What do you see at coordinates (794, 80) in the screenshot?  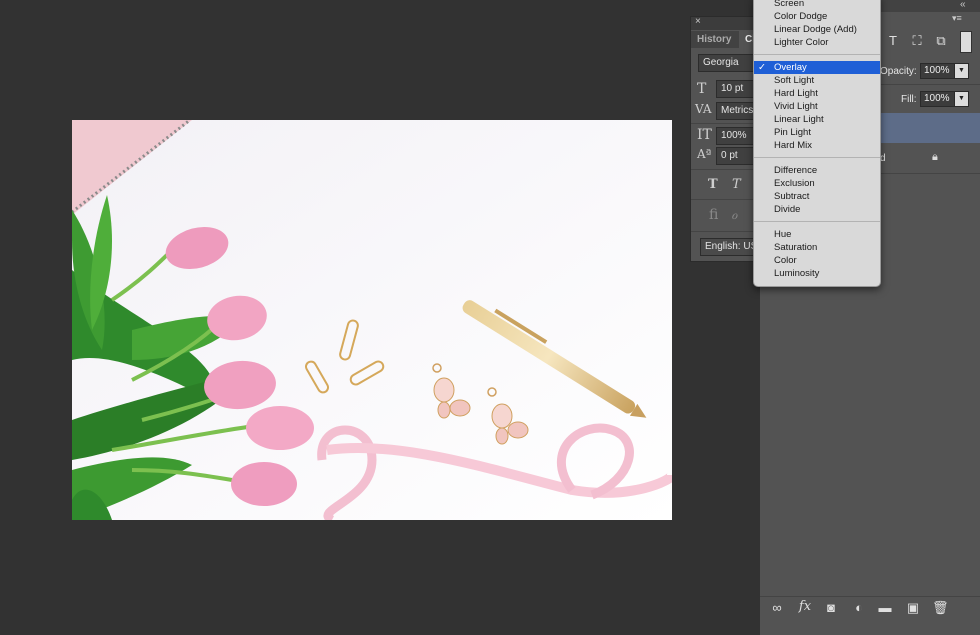 I see `menu-item-label: Soft Light` at bounding box center [794, 80].